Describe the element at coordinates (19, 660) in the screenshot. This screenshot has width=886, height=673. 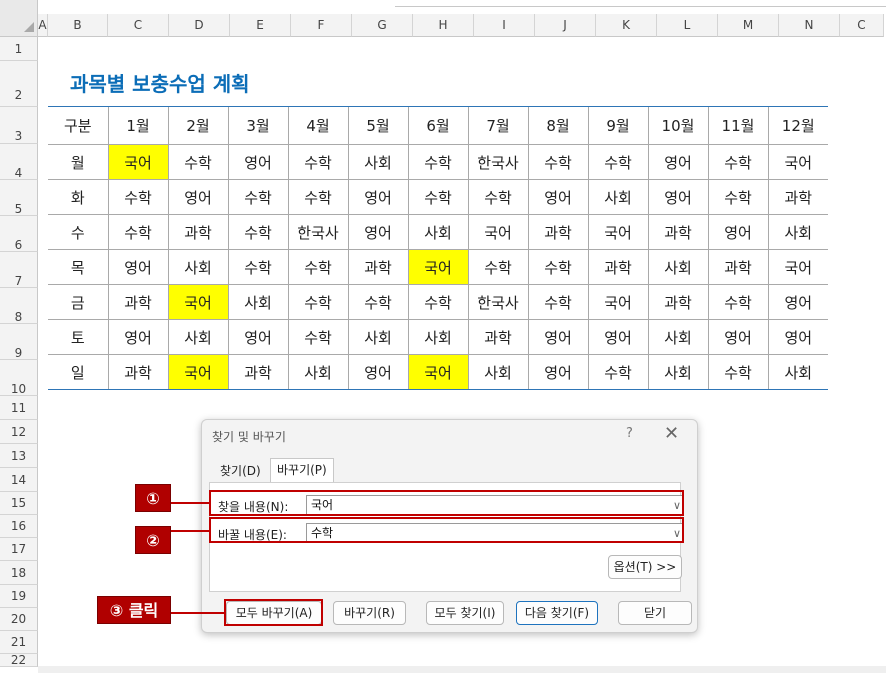
I see `row-header: 22` at that location.